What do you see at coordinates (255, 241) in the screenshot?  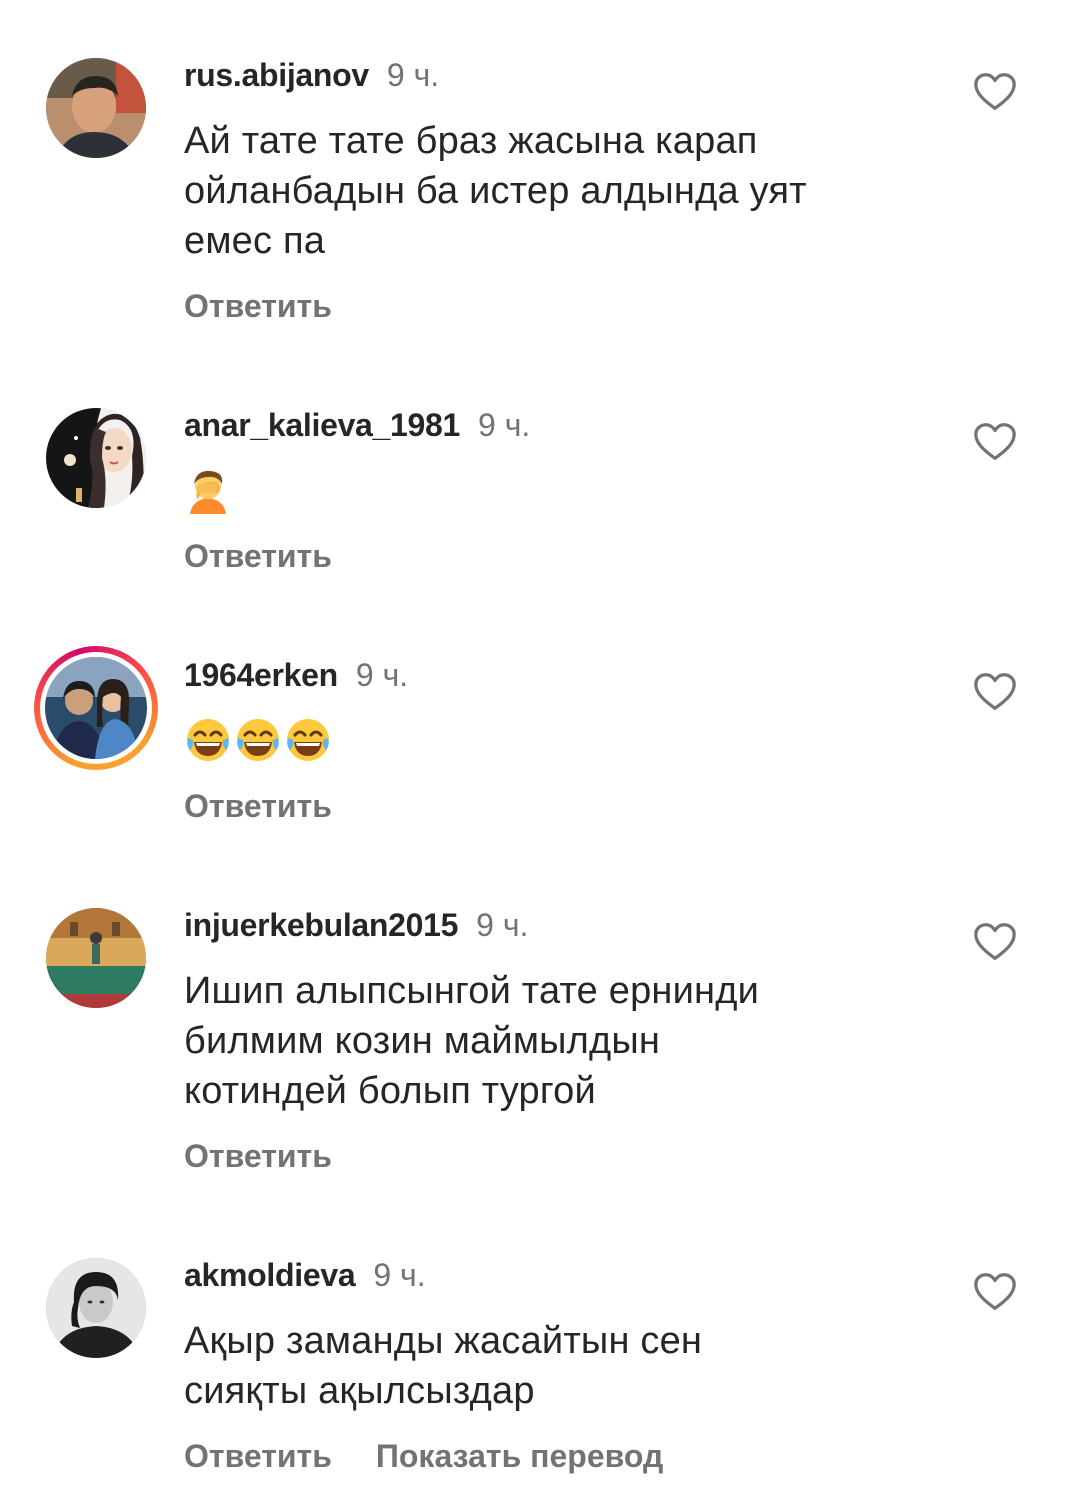 I see `comment-text-line: емес па` at bounding box center [255, 241].